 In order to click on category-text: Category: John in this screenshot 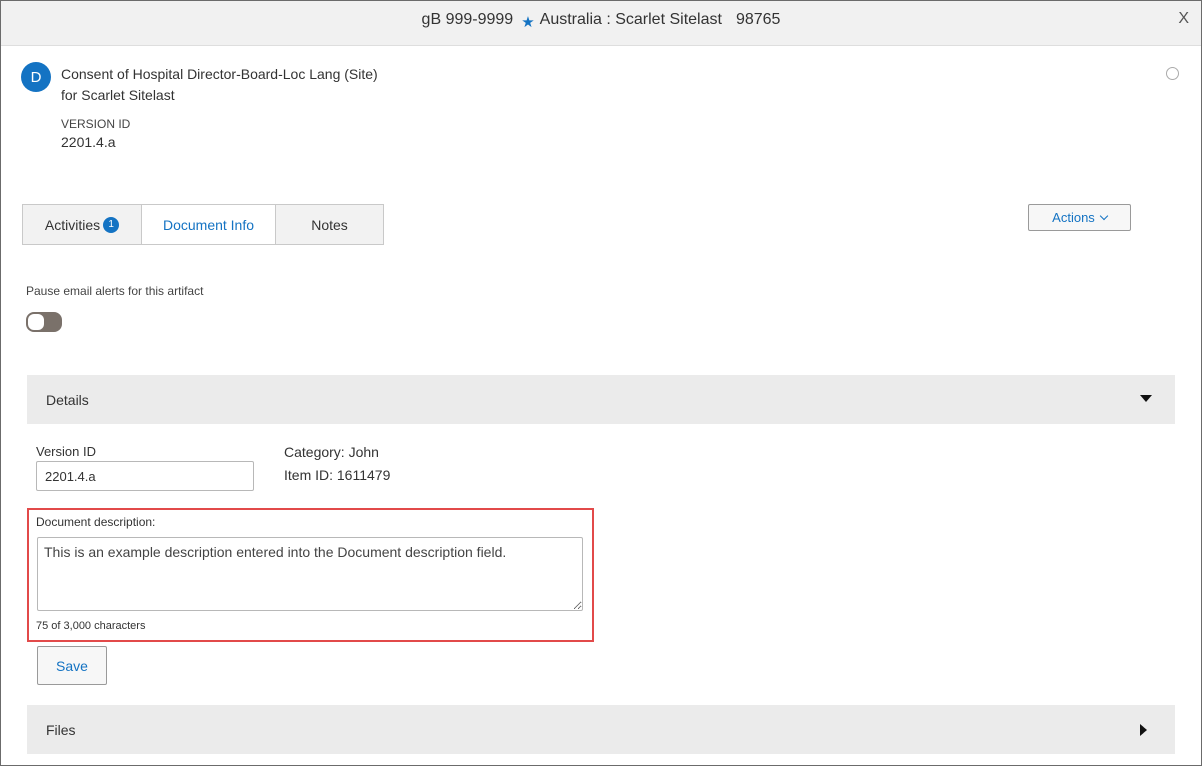, I will do `click(331, 452)`.